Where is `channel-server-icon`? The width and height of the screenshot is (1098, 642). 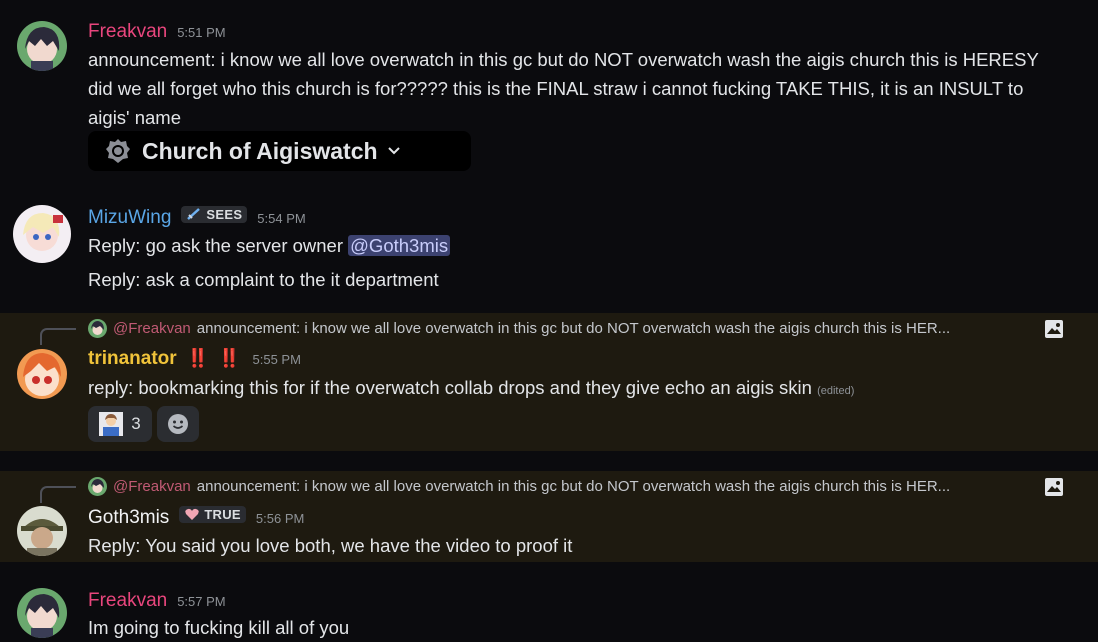 channel-server-icon is located at coordinates (118, 151).